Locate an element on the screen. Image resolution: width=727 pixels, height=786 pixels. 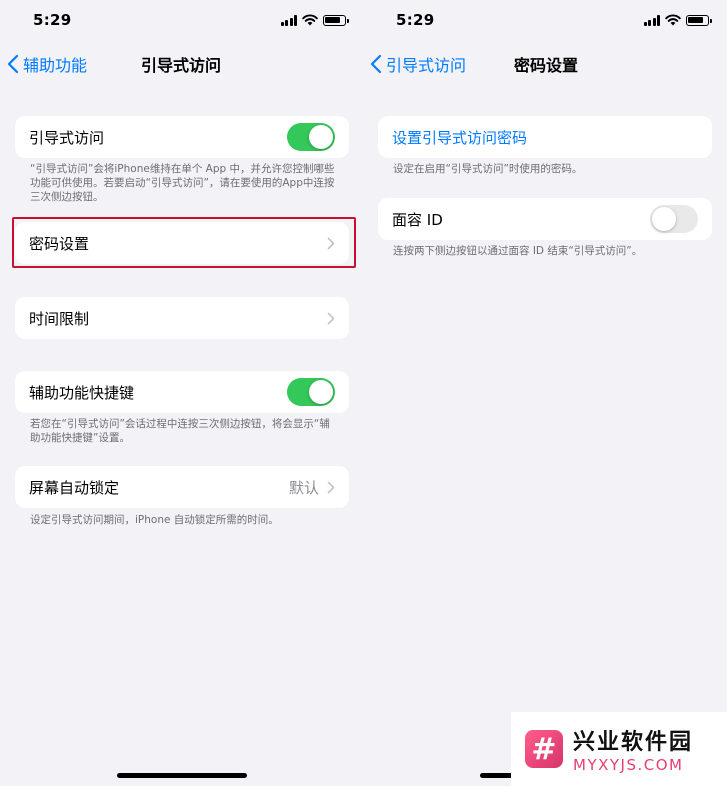
accessibility-shortcut-footnote: 若您在“引导式访问”会话过程中连按三次侧边按钮，将会显示“辅助功能快捷键”设置。 is located at coordinates (180, 431).